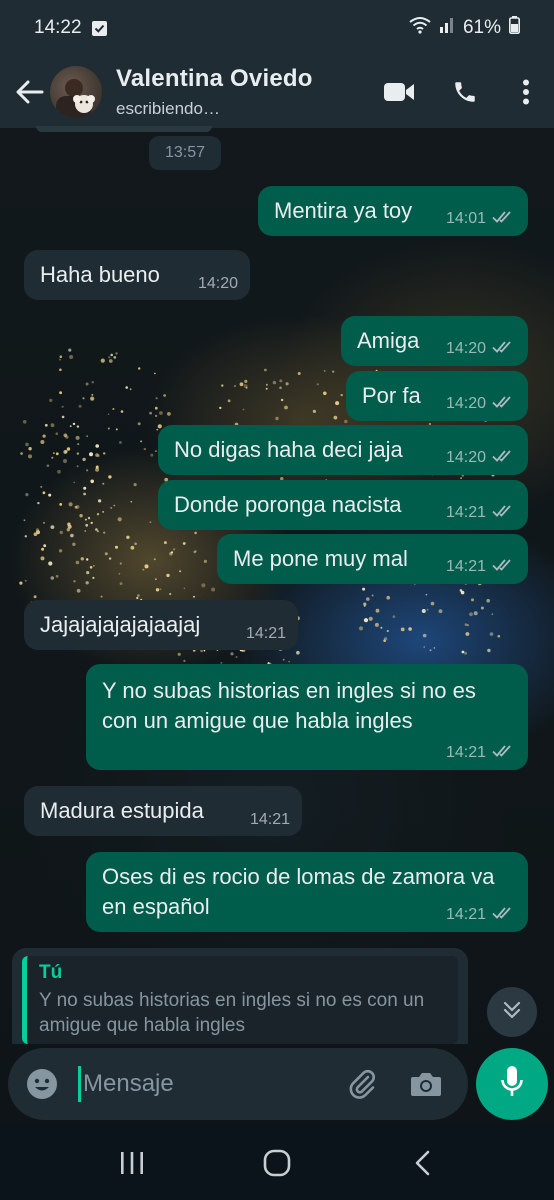 This screenshot has width=554, height=1200. What do you see at coordinates (288, 449) in the screenshot?
I see `message-text: No digas haha deci jaja` at bounding box center [288, 449].